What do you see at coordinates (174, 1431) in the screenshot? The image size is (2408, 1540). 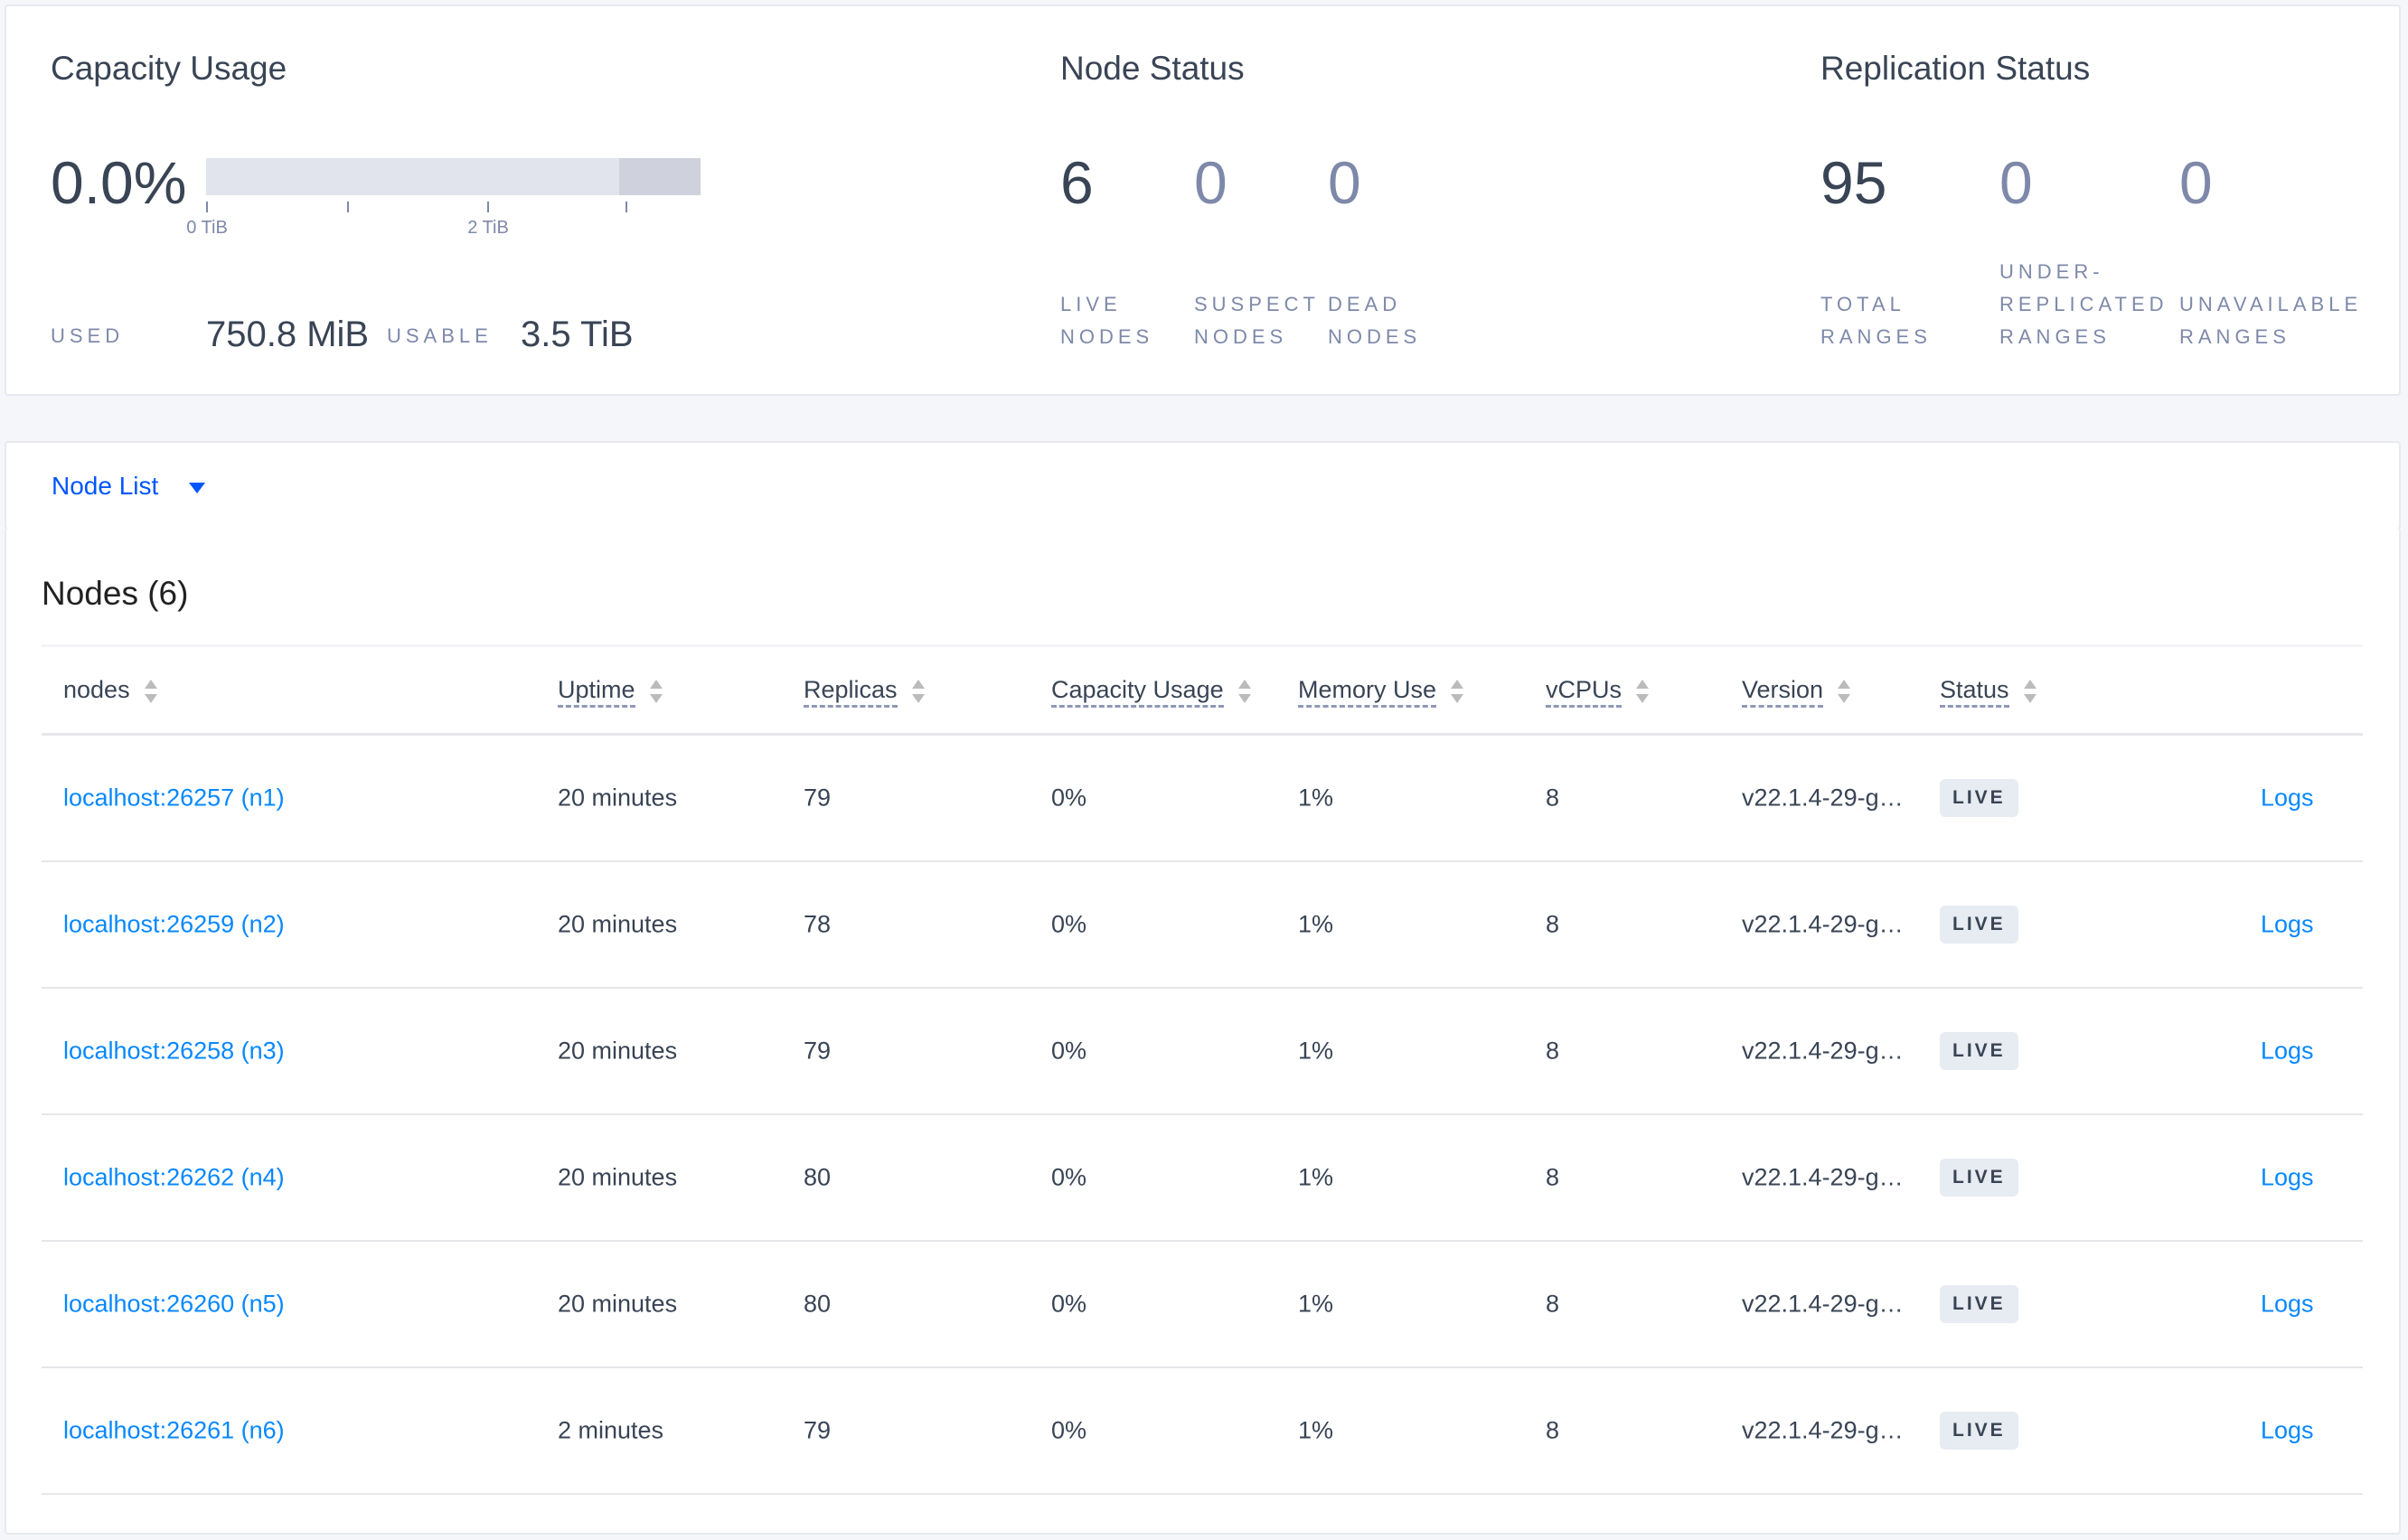 I see `node-link: localhost:26261 (n6)` at bounding box center [174, 1431].